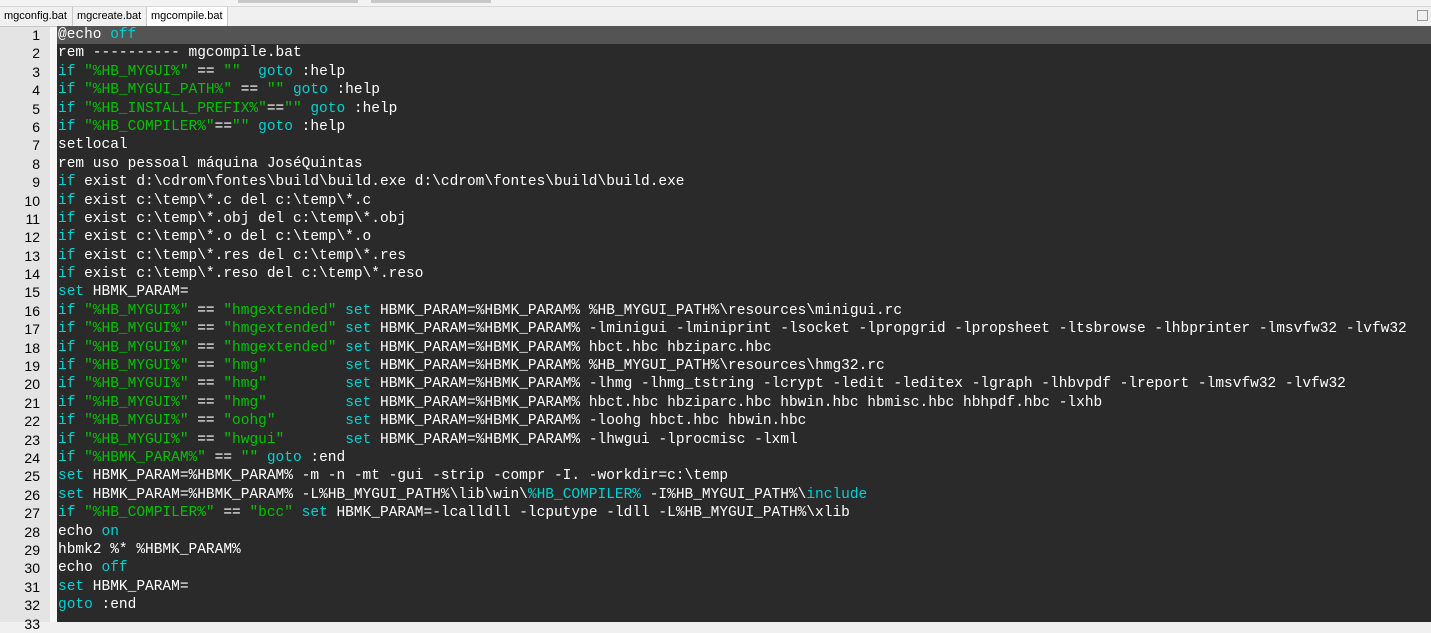 This screenshot has height=633, width=1431. What do you see at coordinates (727, 568) in the screenshot?
I see `code-line: 30 echo off` at bounding box center [727, 568].